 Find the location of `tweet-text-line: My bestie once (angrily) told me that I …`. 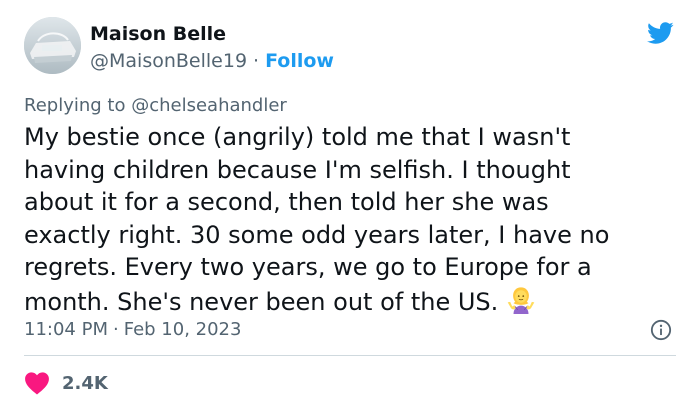

tweet-text-line: My bestie once (angrily) told me that I … is located at coordinates (297, 137).